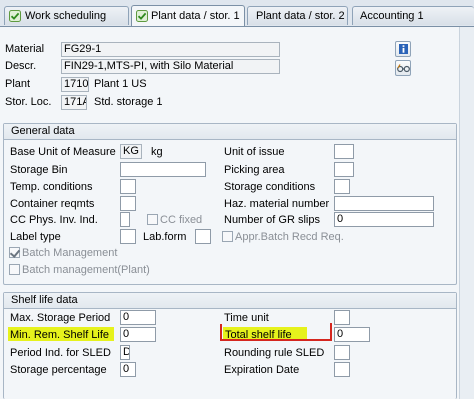 Image resolution: width=474 pixels, height=399 pixels. Describe the element at coordinates (203, 236) in the screenshot. I see `lab-form-field` at that location.